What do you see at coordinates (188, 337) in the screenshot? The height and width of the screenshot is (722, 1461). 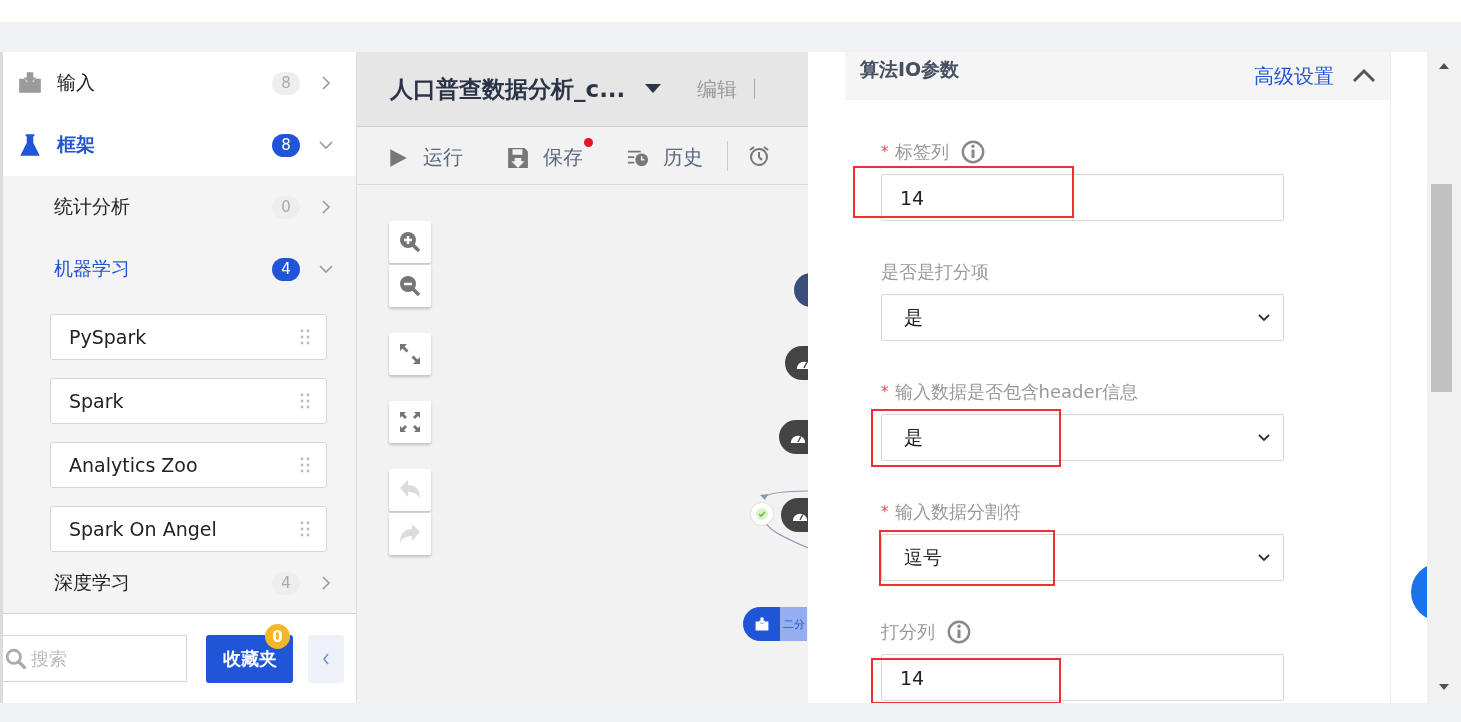 I see `component-card: PySpark` at bounding box center [188, 337].